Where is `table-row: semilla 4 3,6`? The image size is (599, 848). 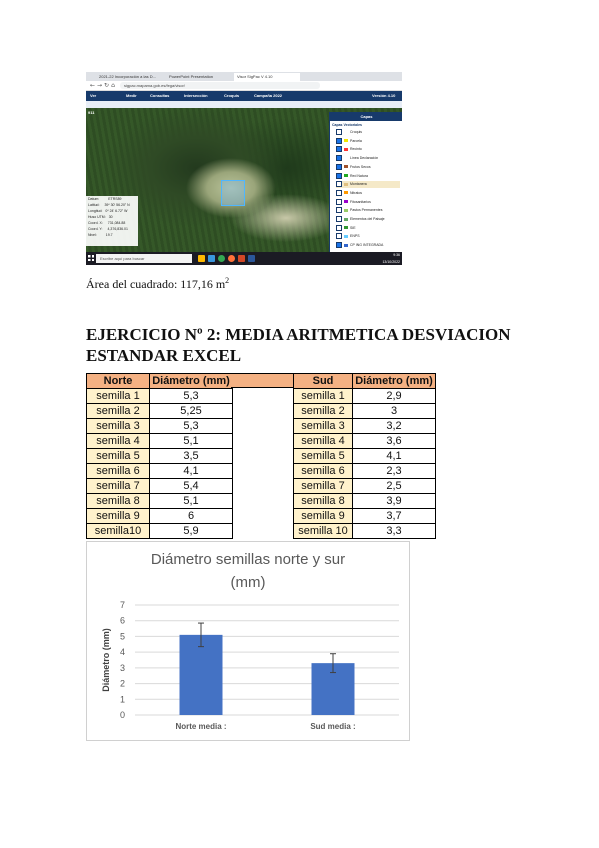 table-row: semilla 4 3,6 is located at coordinates (364, 441).